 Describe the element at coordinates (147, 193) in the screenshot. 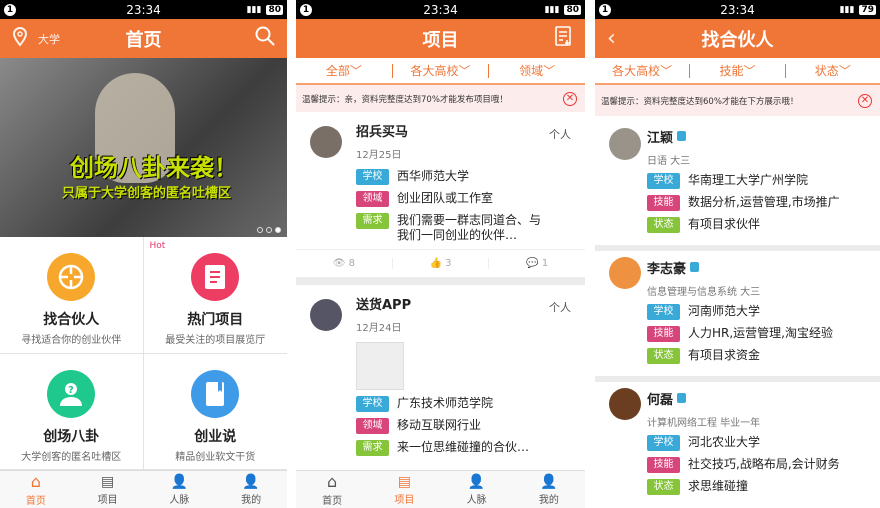

I see `banner-subtitle: 只属于大学创客的匿名吐槽区` at that location.